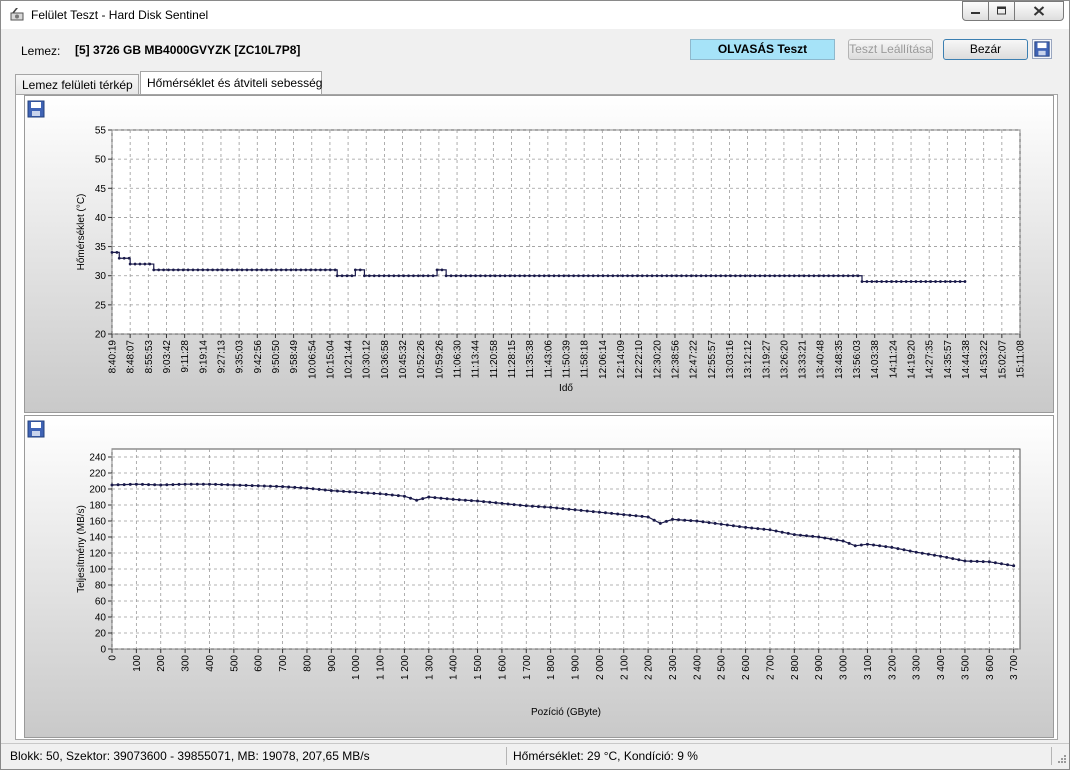 Image resolution: width=1070 pixels, height=770 pixels. What do you see at coordinates (1001, 11) in the screenshot?
I see `maximize-button` at bounding box center [1001, 11].